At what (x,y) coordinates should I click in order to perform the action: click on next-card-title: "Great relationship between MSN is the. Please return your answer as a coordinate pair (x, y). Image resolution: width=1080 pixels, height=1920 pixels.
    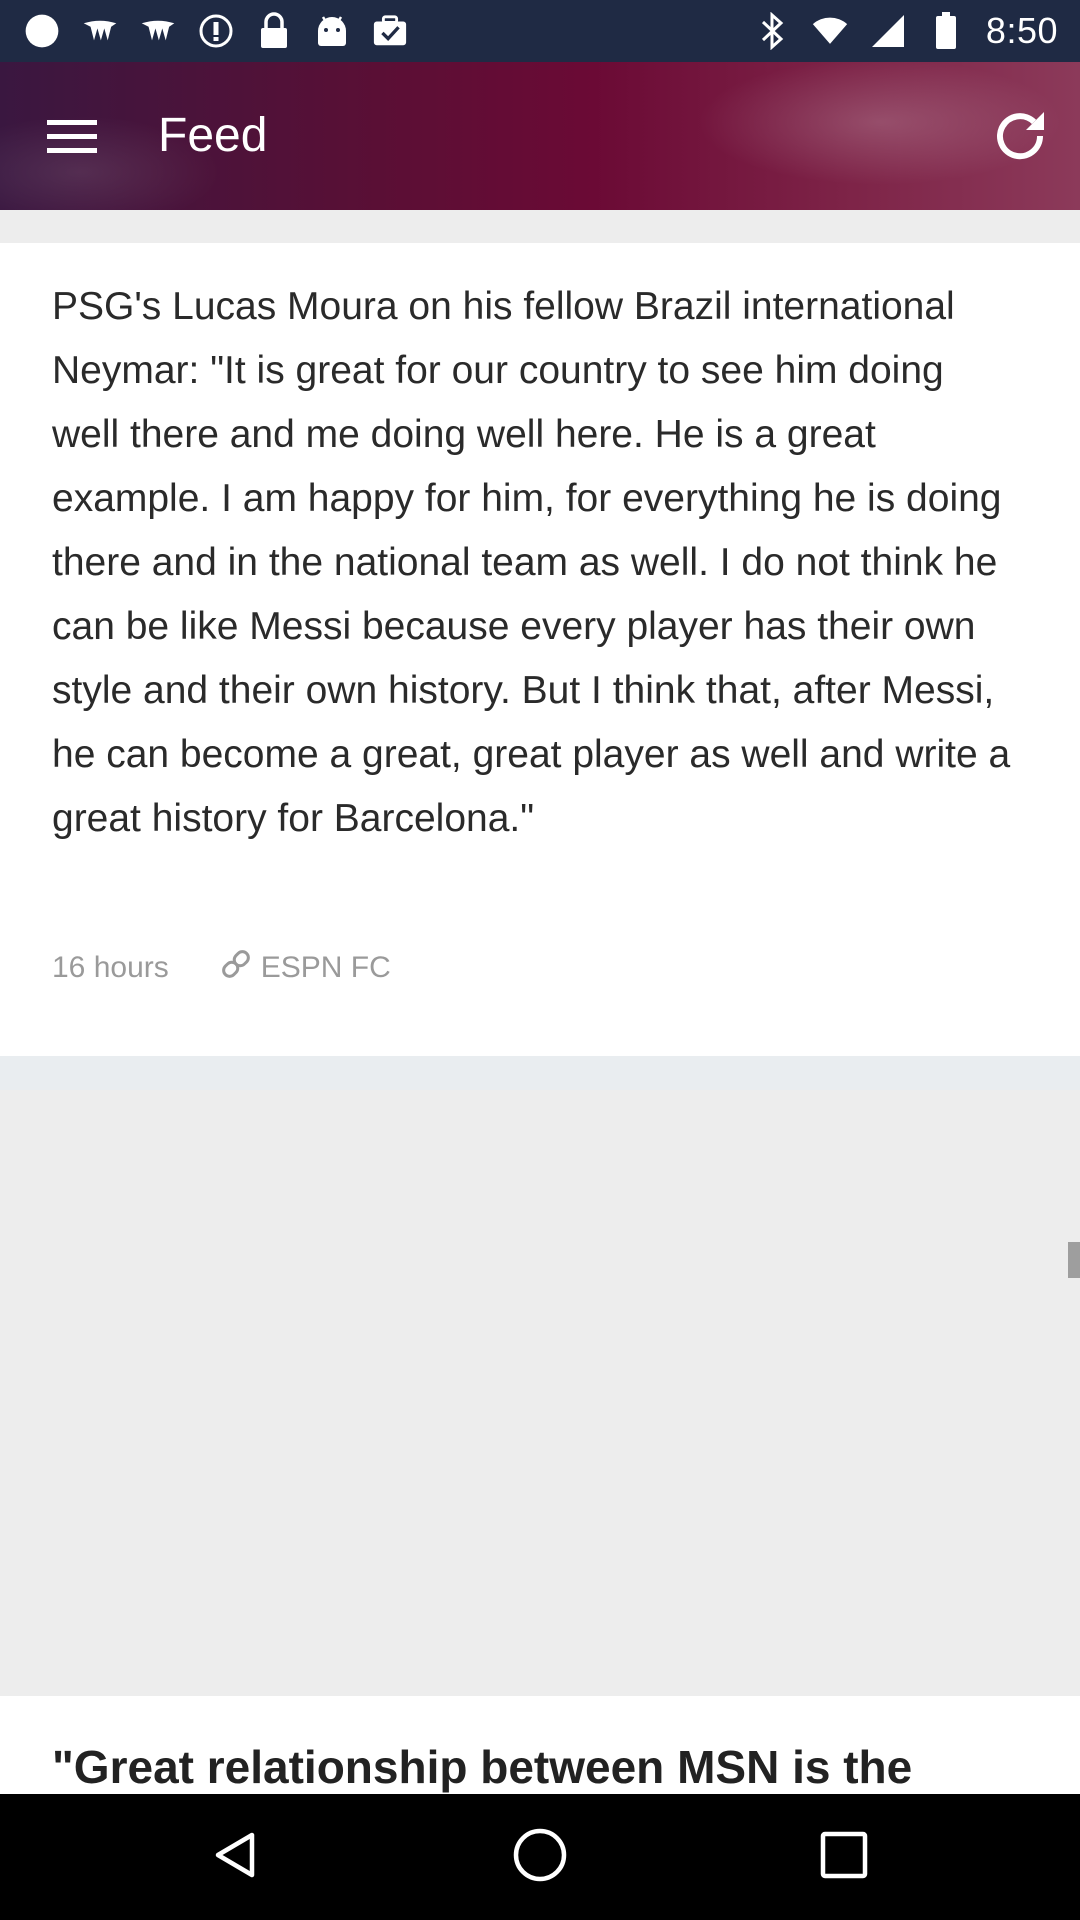
    Looking at the image, I should click on (482, 1767).